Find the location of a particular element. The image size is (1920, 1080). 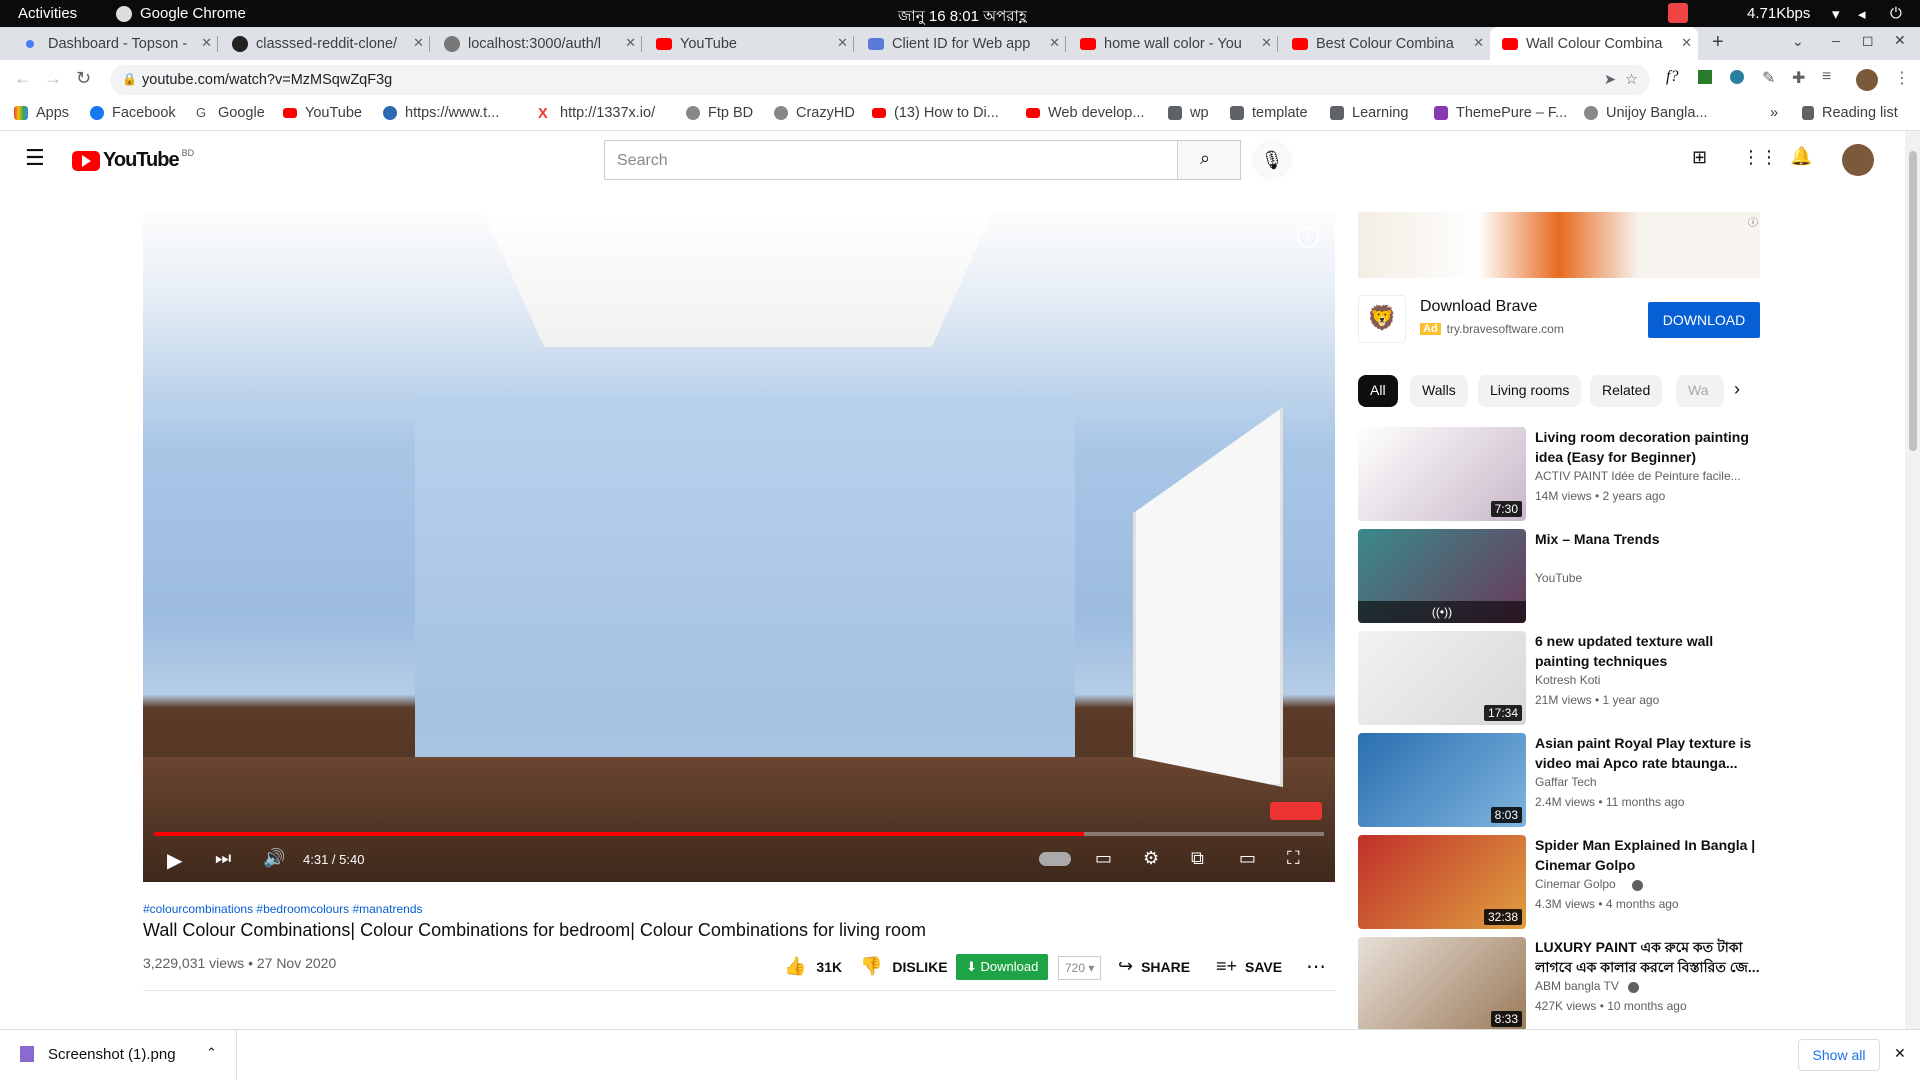

forward-icon: → is located at coordinates (53, 78).